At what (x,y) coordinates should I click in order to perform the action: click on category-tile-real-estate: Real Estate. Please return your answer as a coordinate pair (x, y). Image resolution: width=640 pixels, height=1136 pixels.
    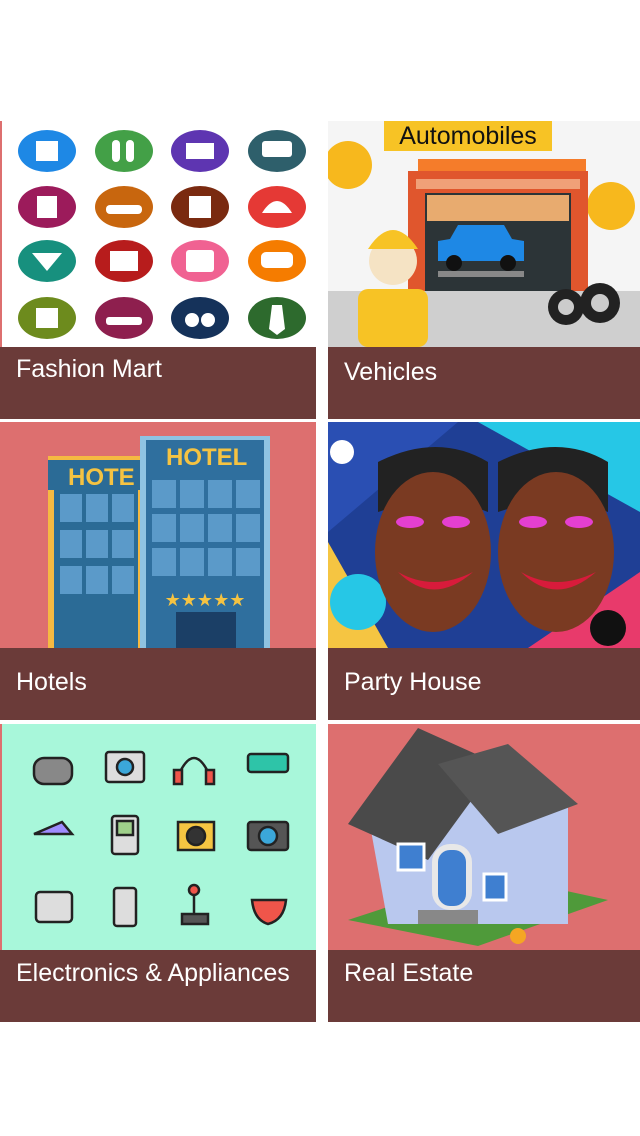
    Looking at the image, I should click on (484, 873).